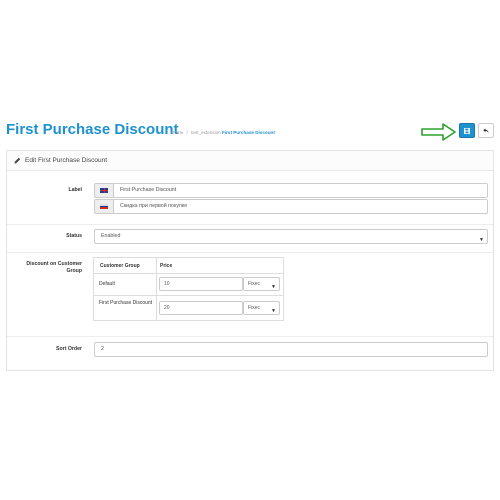  I want to click on uk-flag-icon, so click(104, 190).